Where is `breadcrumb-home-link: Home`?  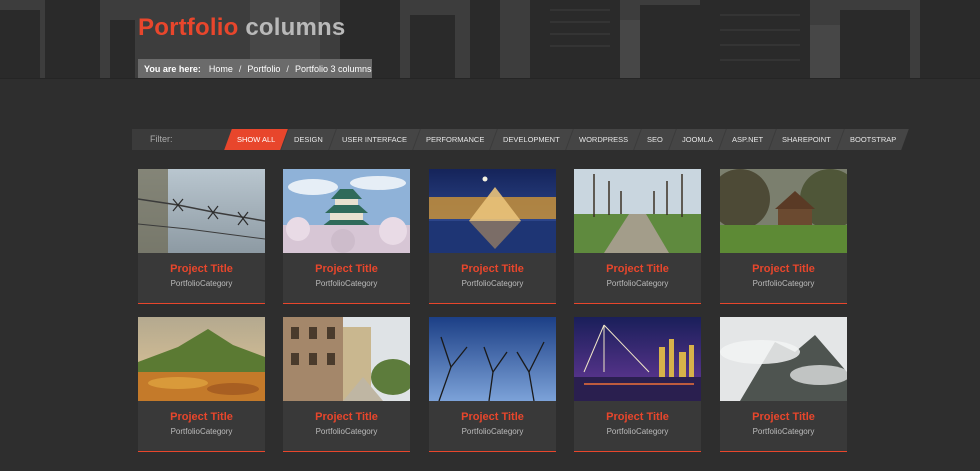 breadcrumb-home-link: Home is located at coordinates (221, 69).